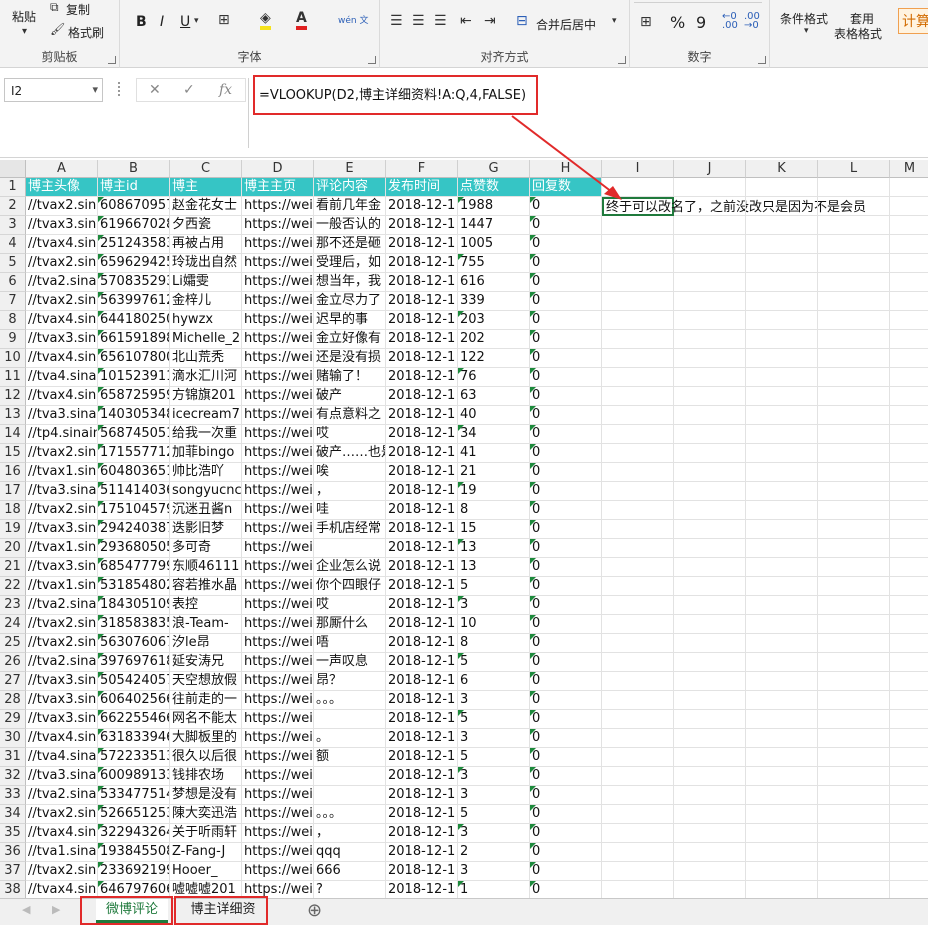 The height and width of the screenshot is (925, 928). I want to click on cancel-icon: ✕, so click(155, 90).